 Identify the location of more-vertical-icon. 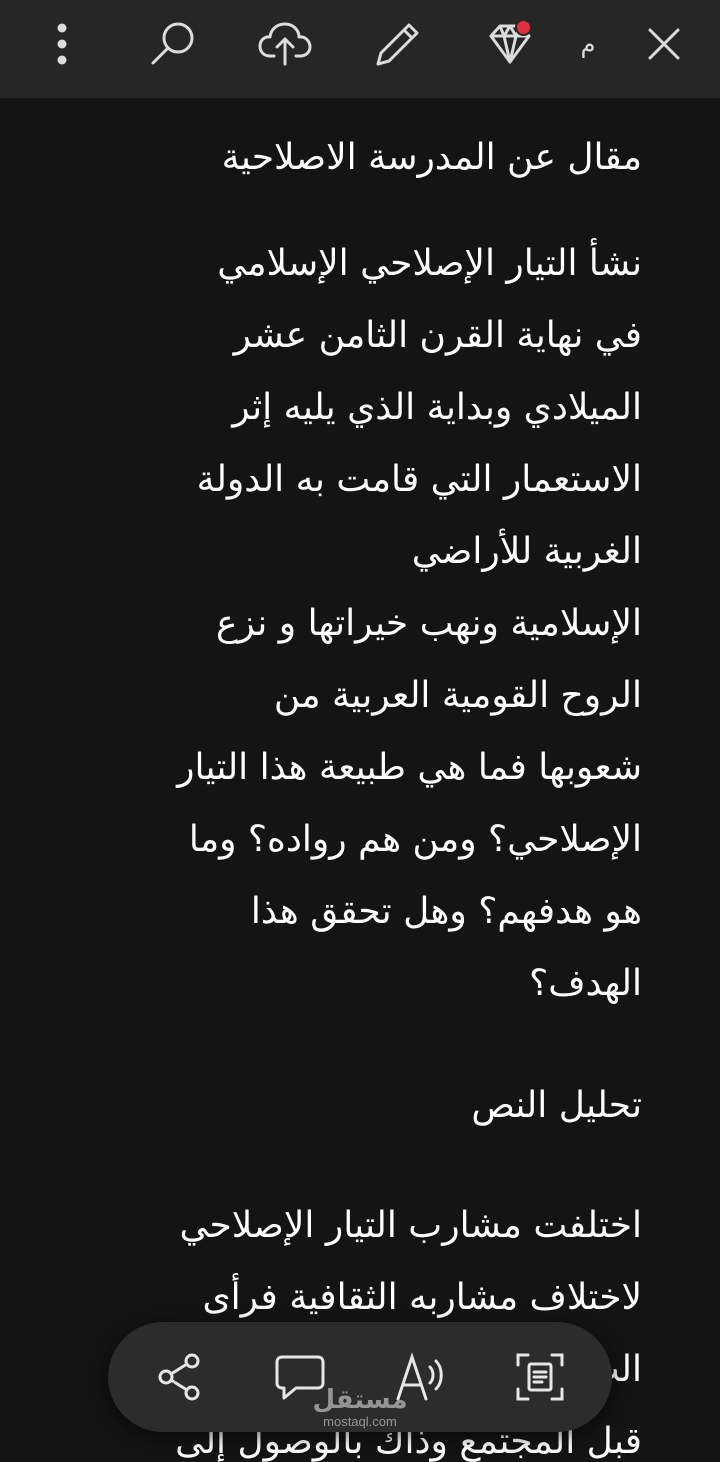
(62, 44).